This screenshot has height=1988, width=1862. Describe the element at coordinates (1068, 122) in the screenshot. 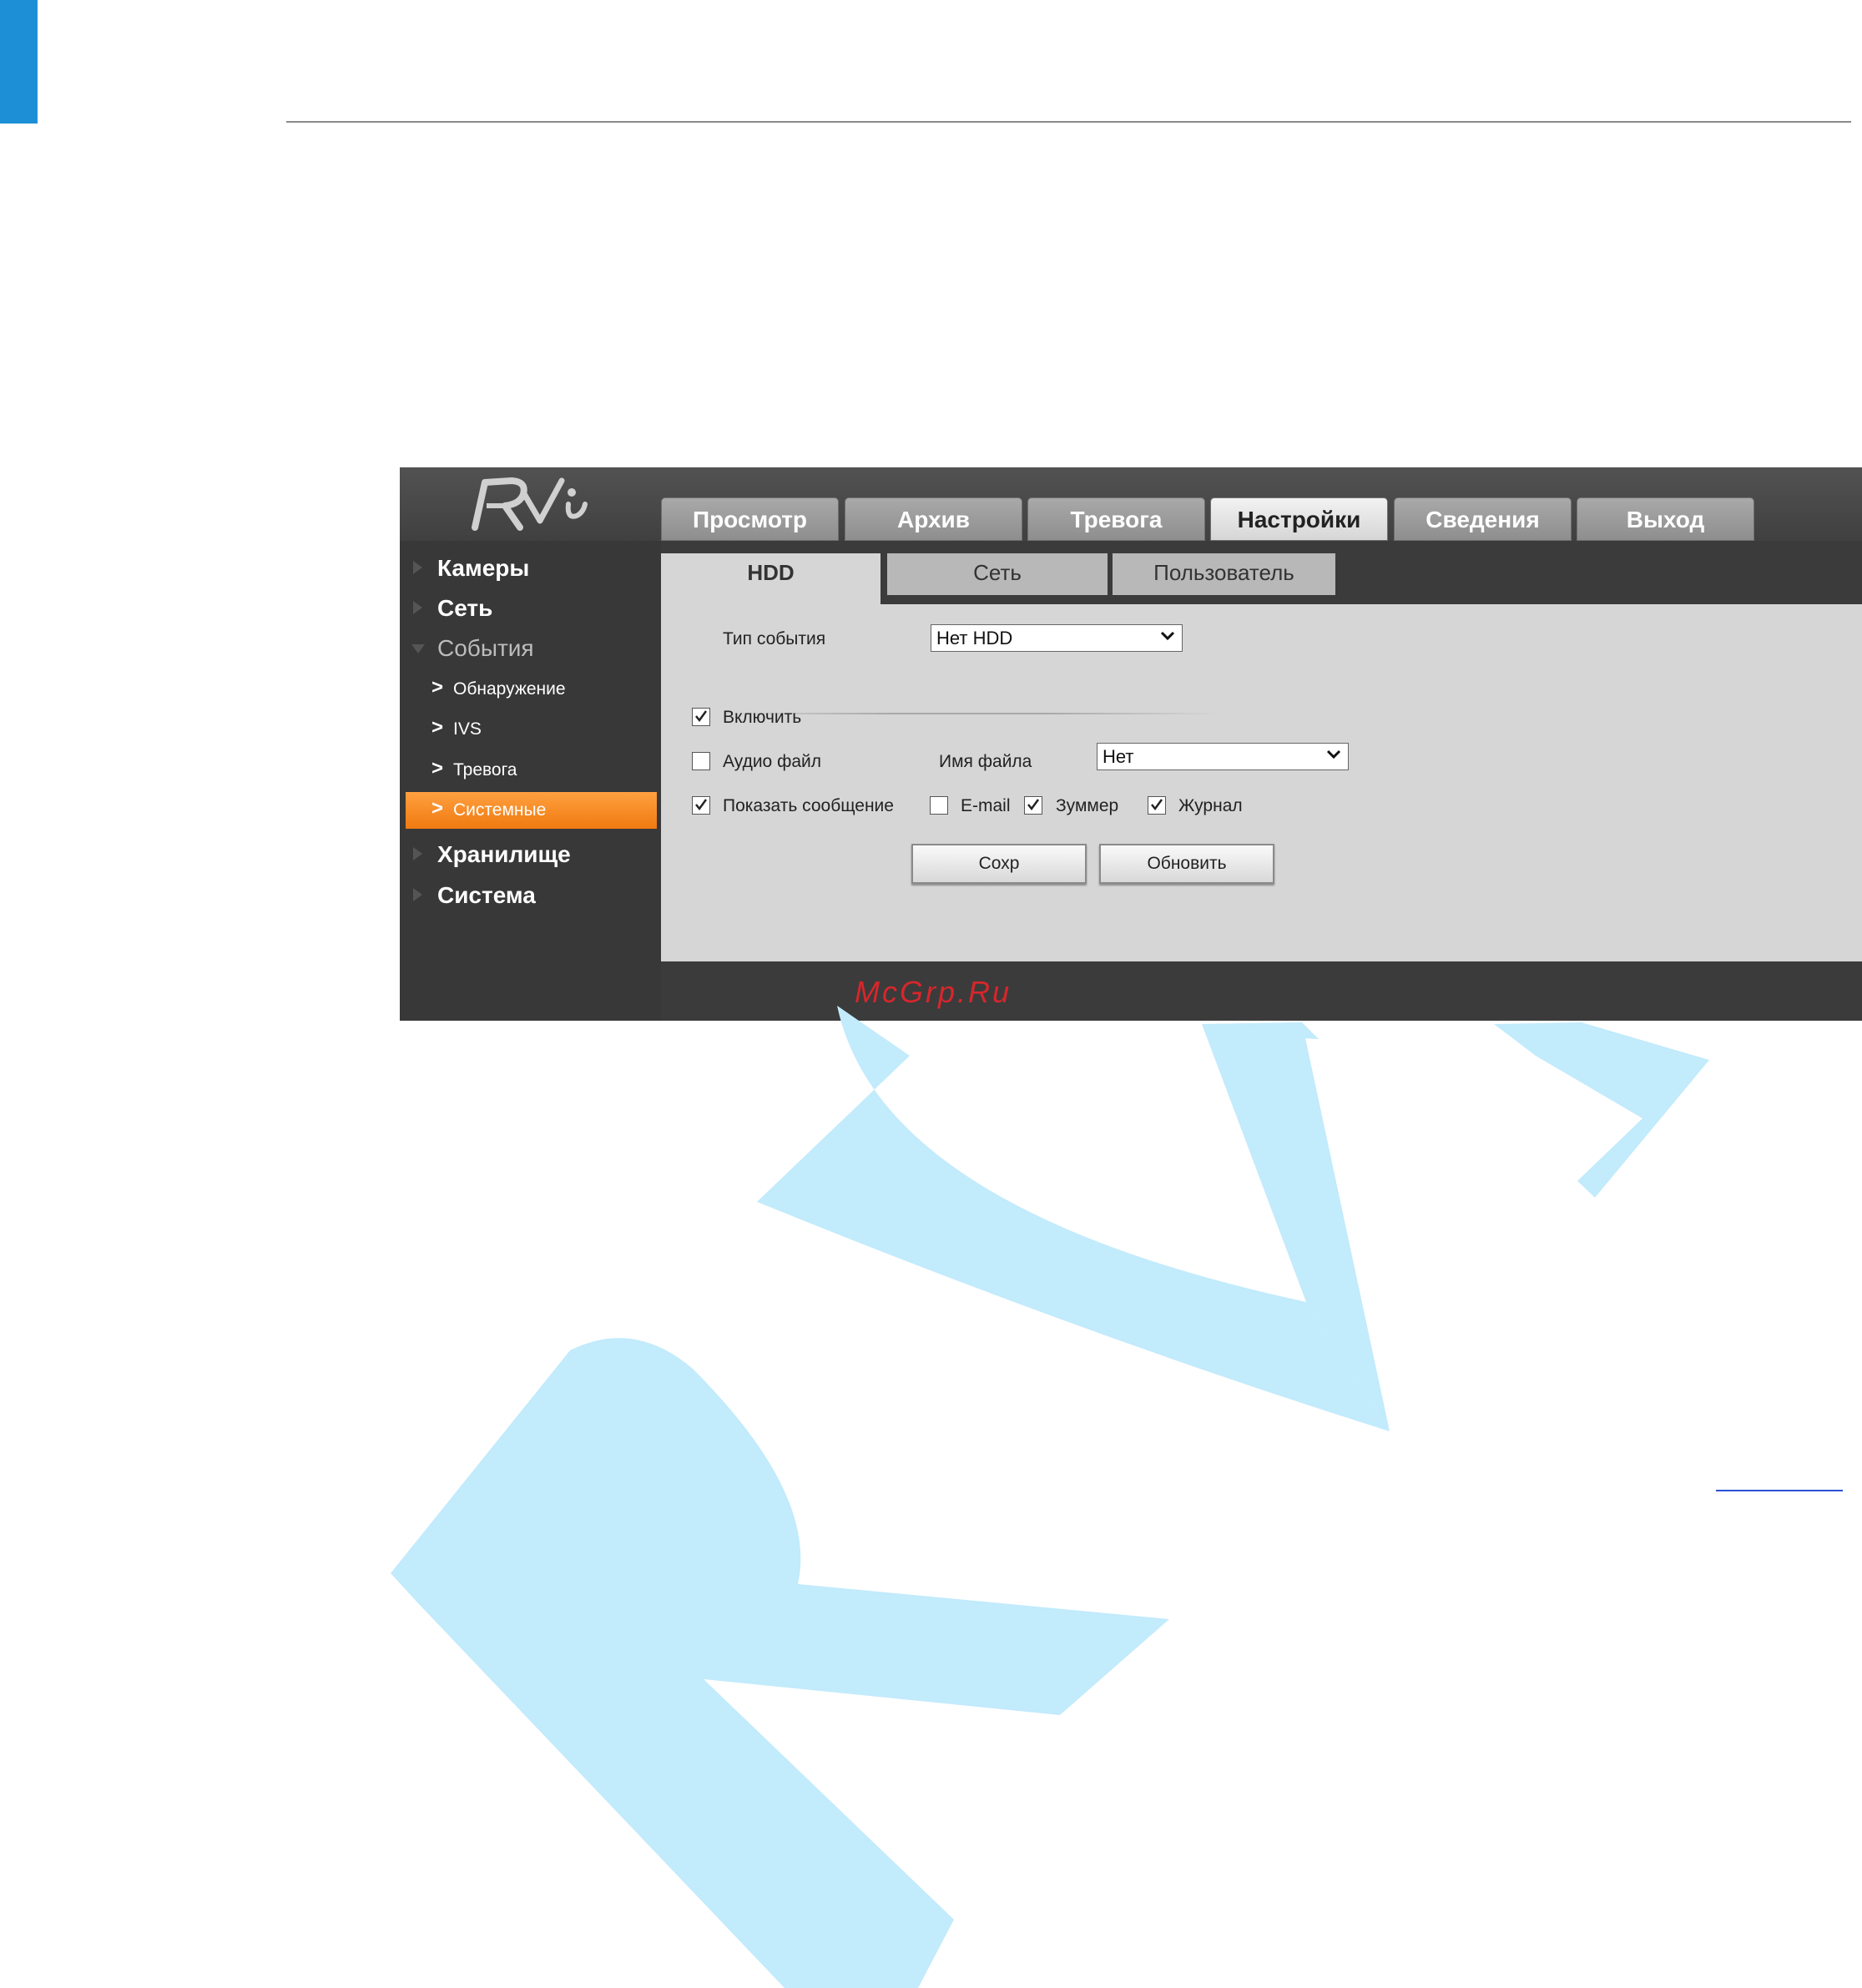

I see `header-rule` at that location.